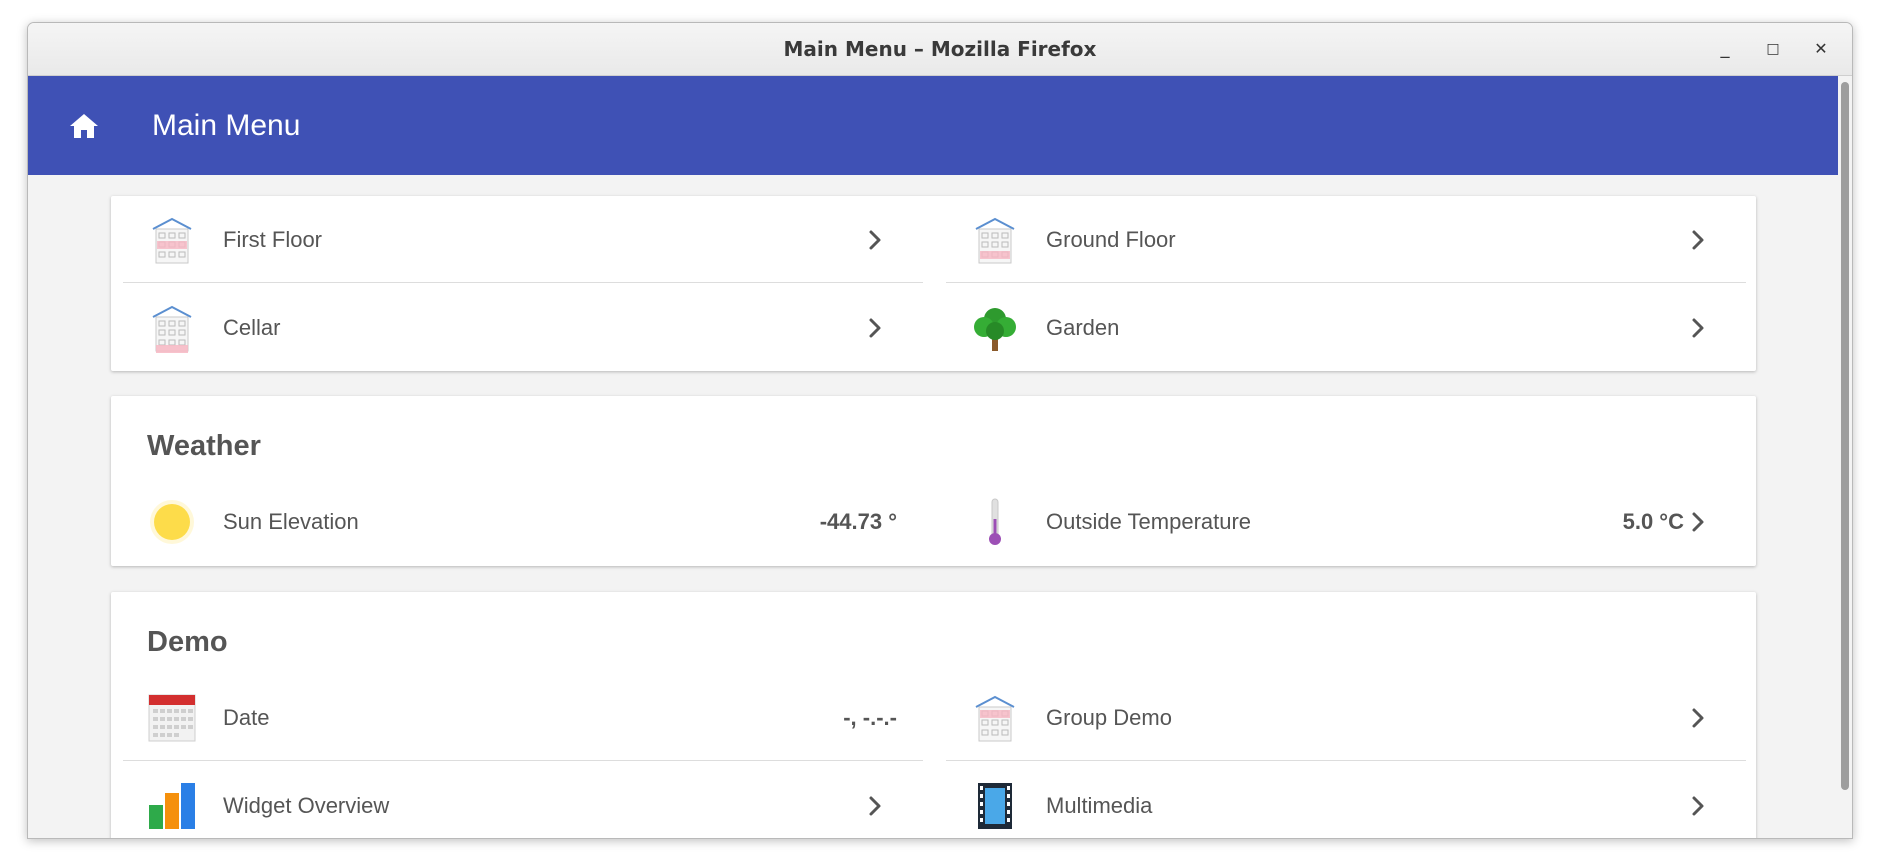  What do you see at coordinates (935, 125) in the screenshot?
I see `app-header: Main Menu` at bounding box center [935, 125].